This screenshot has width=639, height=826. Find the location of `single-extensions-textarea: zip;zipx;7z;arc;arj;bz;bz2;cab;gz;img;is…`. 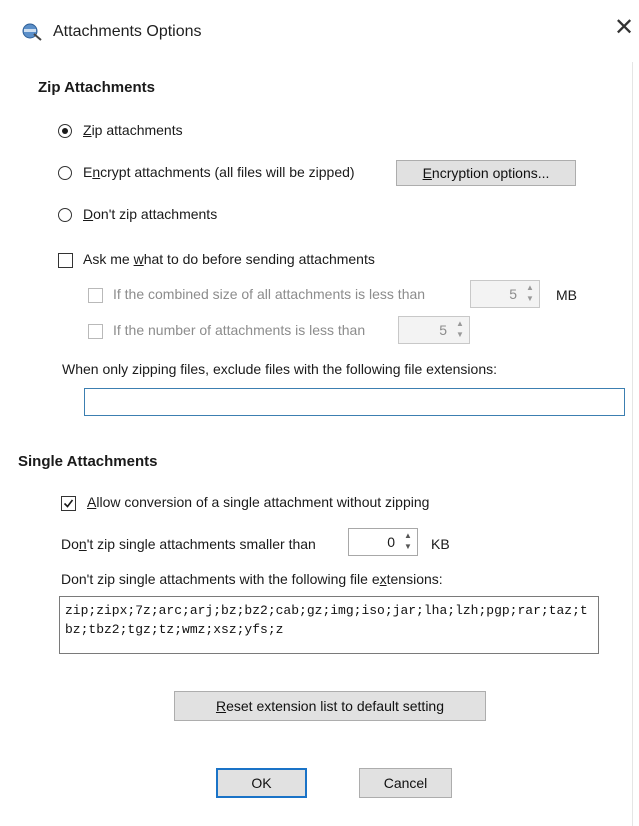

single-extensions-textarea: zip;zipx;7z;arc;arj;bz;bz2;cab;gz;img;is… is located at coordinates (329, 625).